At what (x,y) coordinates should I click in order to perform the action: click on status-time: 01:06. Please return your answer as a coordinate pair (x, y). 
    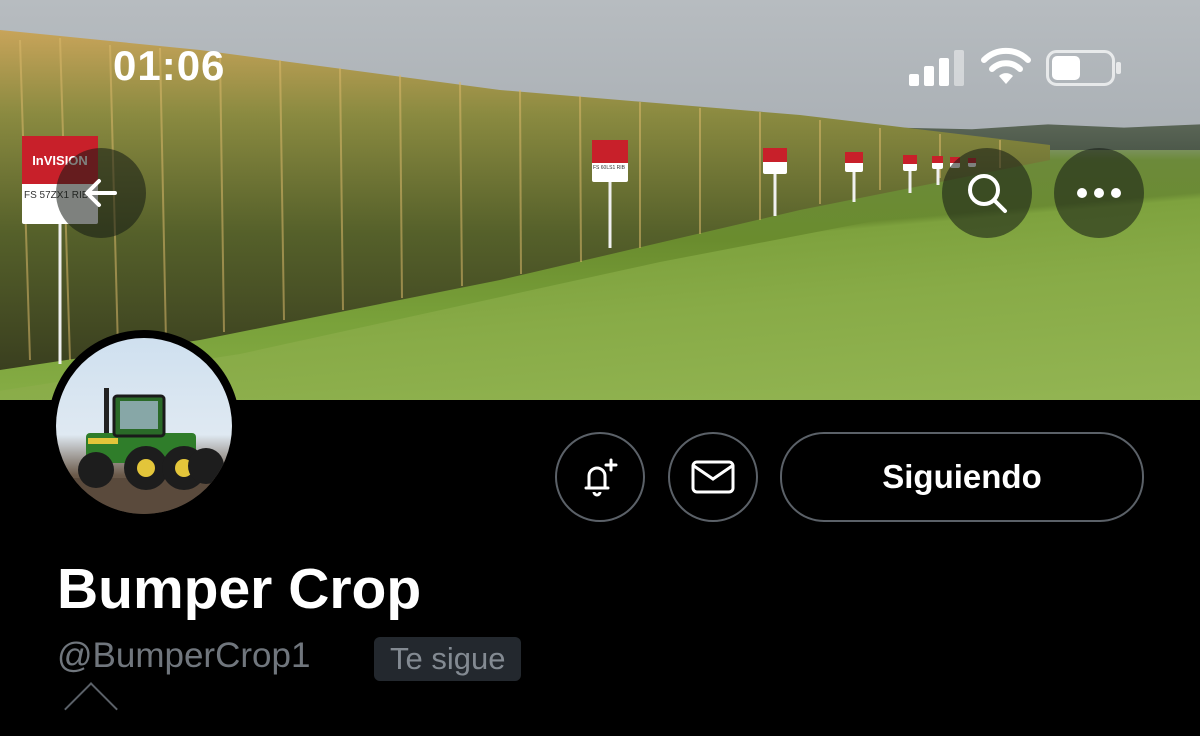
    Looking at the image, I should click on (169, 65).